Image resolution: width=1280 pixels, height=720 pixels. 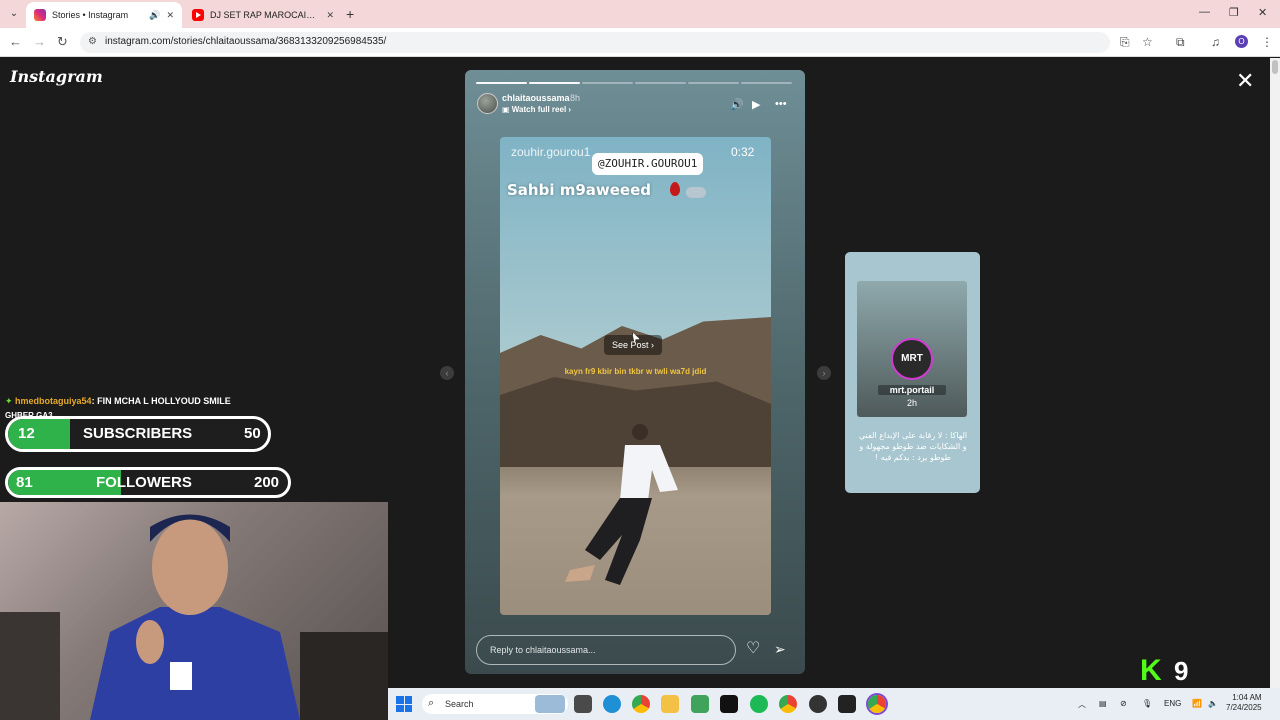 I want to click on like-heart-icon: ♡, so click(x=753, y=649).